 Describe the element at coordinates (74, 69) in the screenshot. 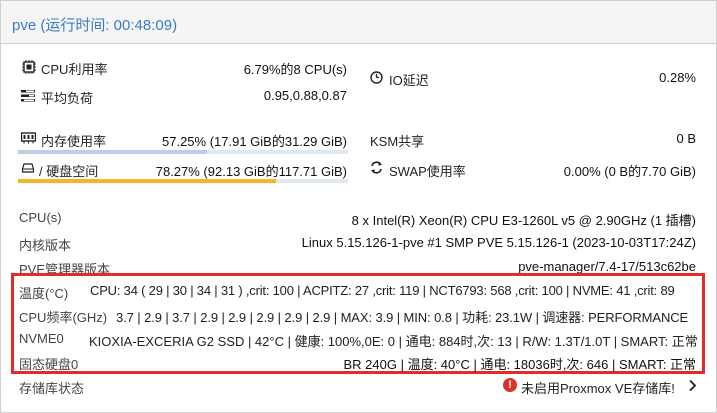

I see `cpu-usage-label: CPU利用率` at that location.